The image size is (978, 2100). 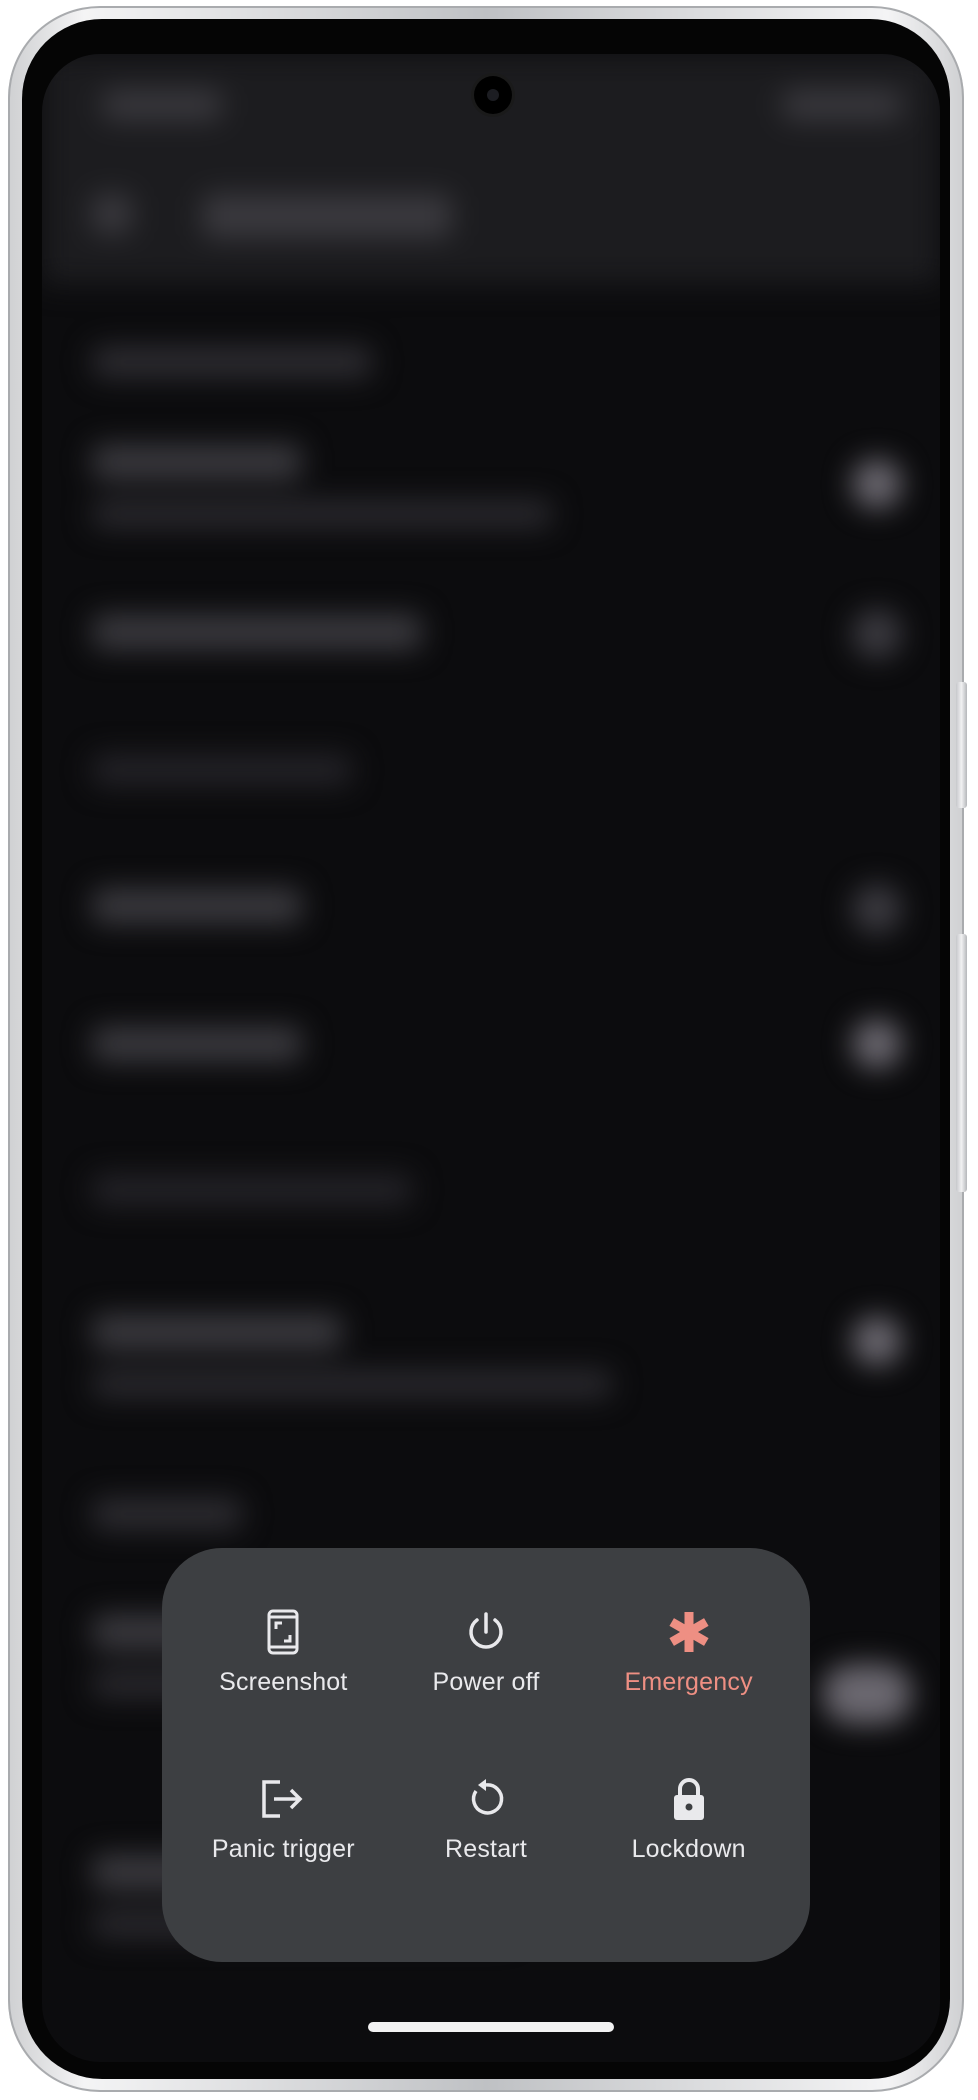 I want to click on screenshot-icon, so click(x=283, y=1632).